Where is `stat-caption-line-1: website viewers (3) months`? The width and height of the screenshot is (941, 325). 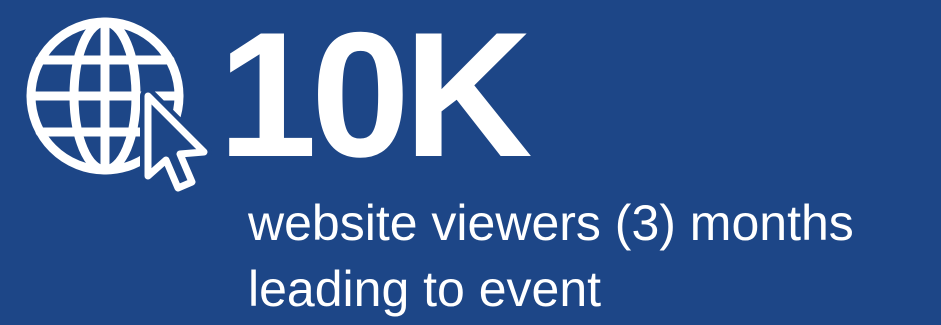
stat-caption-line-1: website viewers (3) months is located at coordinates (551, 223).